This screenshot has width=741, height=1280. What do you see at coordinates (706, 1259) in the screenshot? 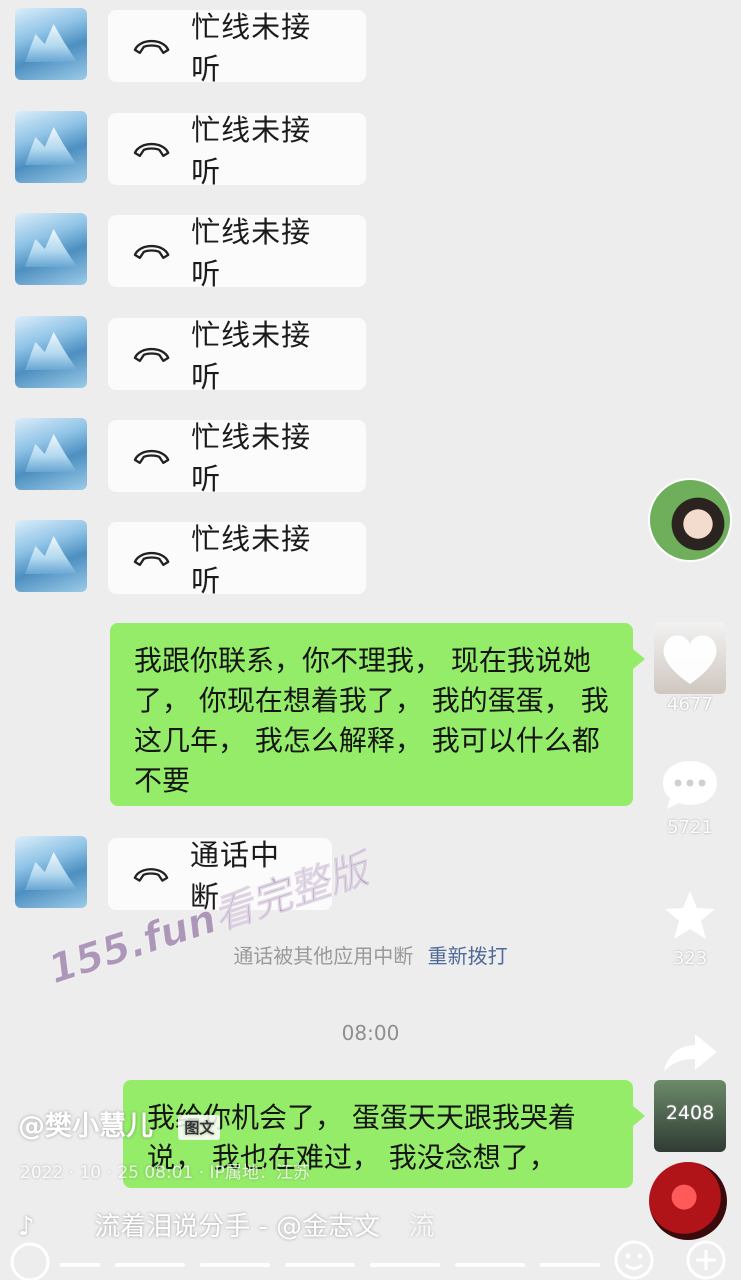
I see `add-icon` at bounding box center [706, 1259].